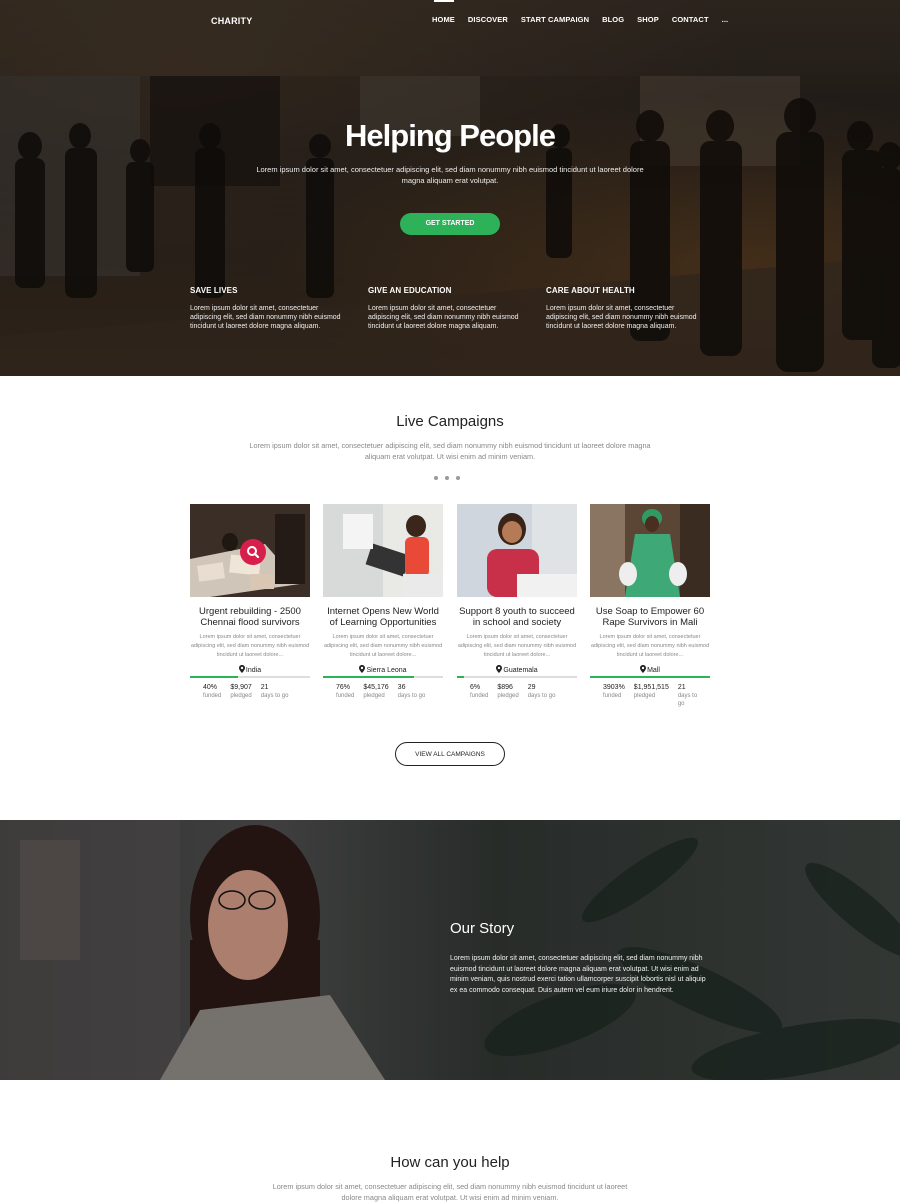  I want to click on view-all-campaigns-button: VIEW ALL CAMPAIGNS, so click(450, 754).